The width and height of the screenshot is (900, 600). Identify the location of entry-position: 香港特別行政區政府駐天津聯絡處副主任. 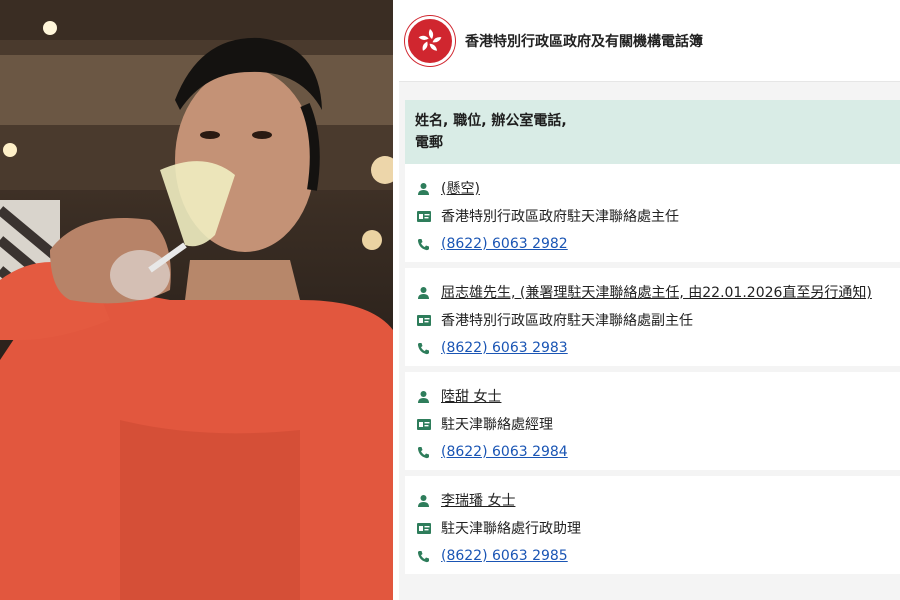
(567, 321).